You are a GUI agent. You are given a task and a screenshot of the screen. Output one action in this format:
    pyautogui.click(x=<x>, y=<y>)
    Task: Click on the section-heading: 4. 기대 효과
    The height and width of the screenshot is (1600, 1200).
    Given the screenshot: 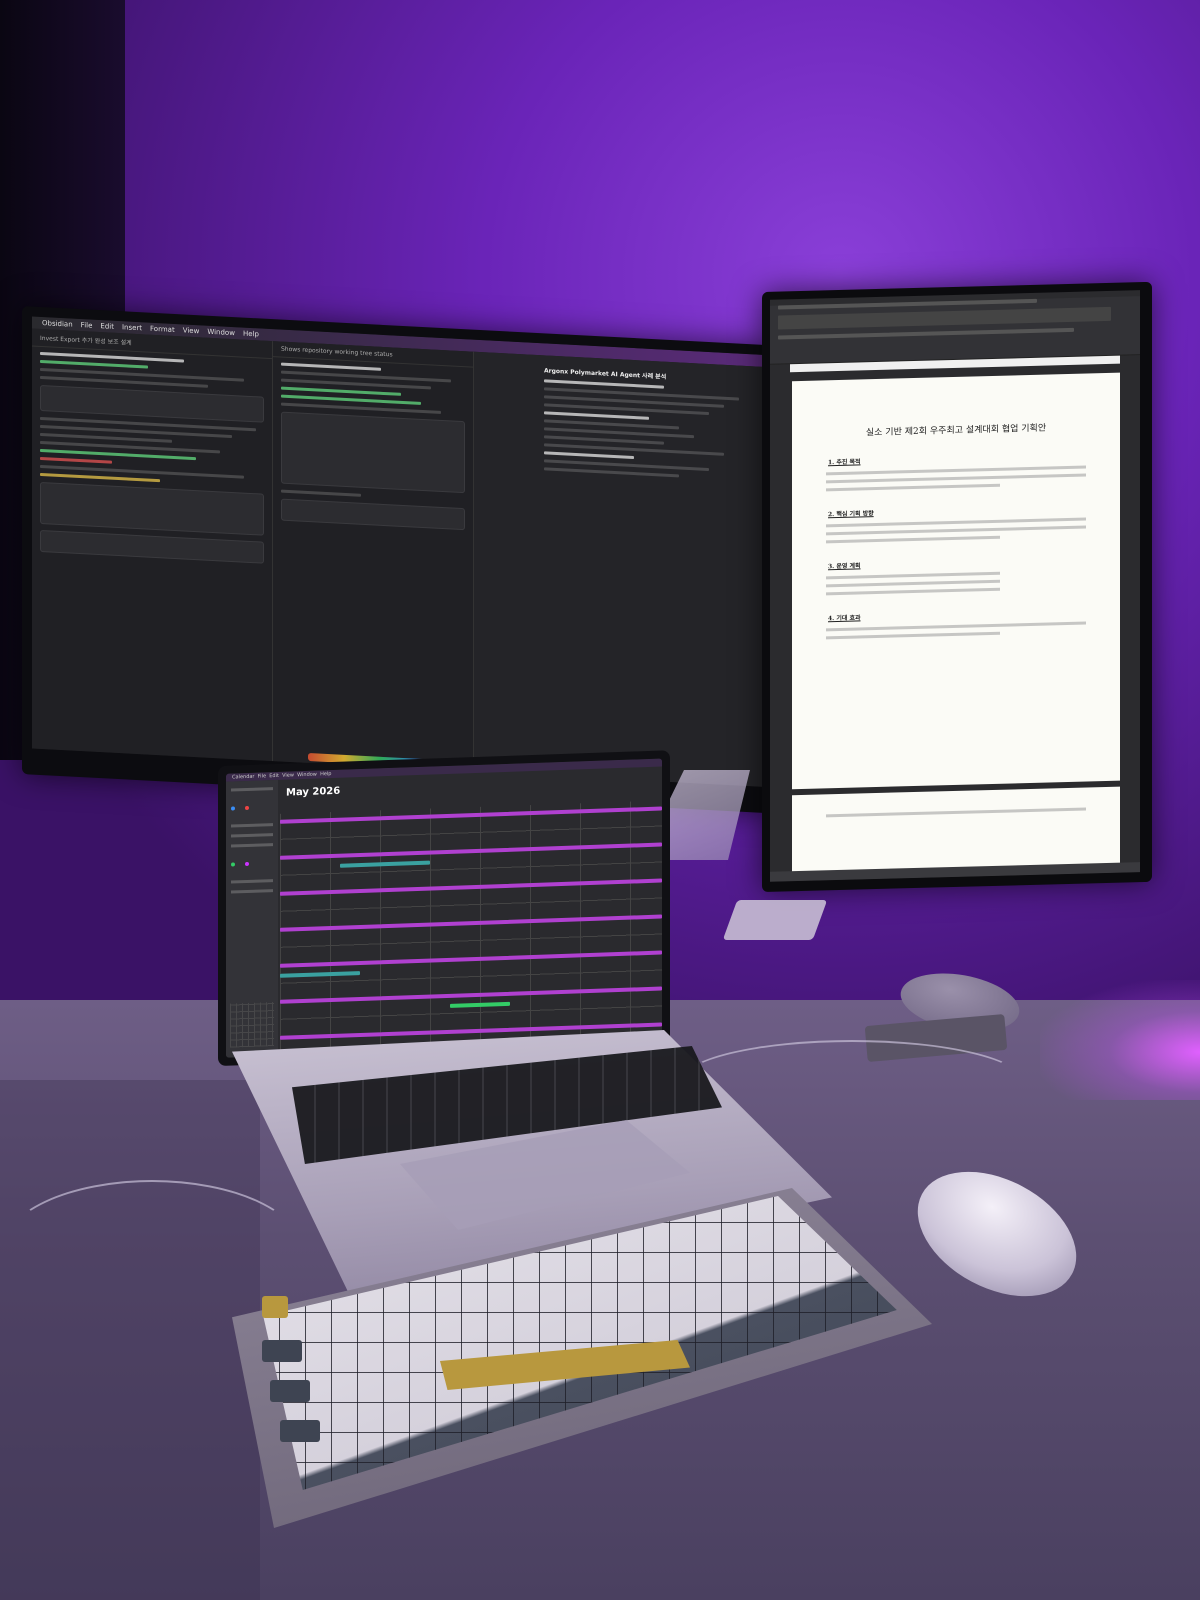 What is the action you would take?
    pyautogui.click(x=844, y=618)
    